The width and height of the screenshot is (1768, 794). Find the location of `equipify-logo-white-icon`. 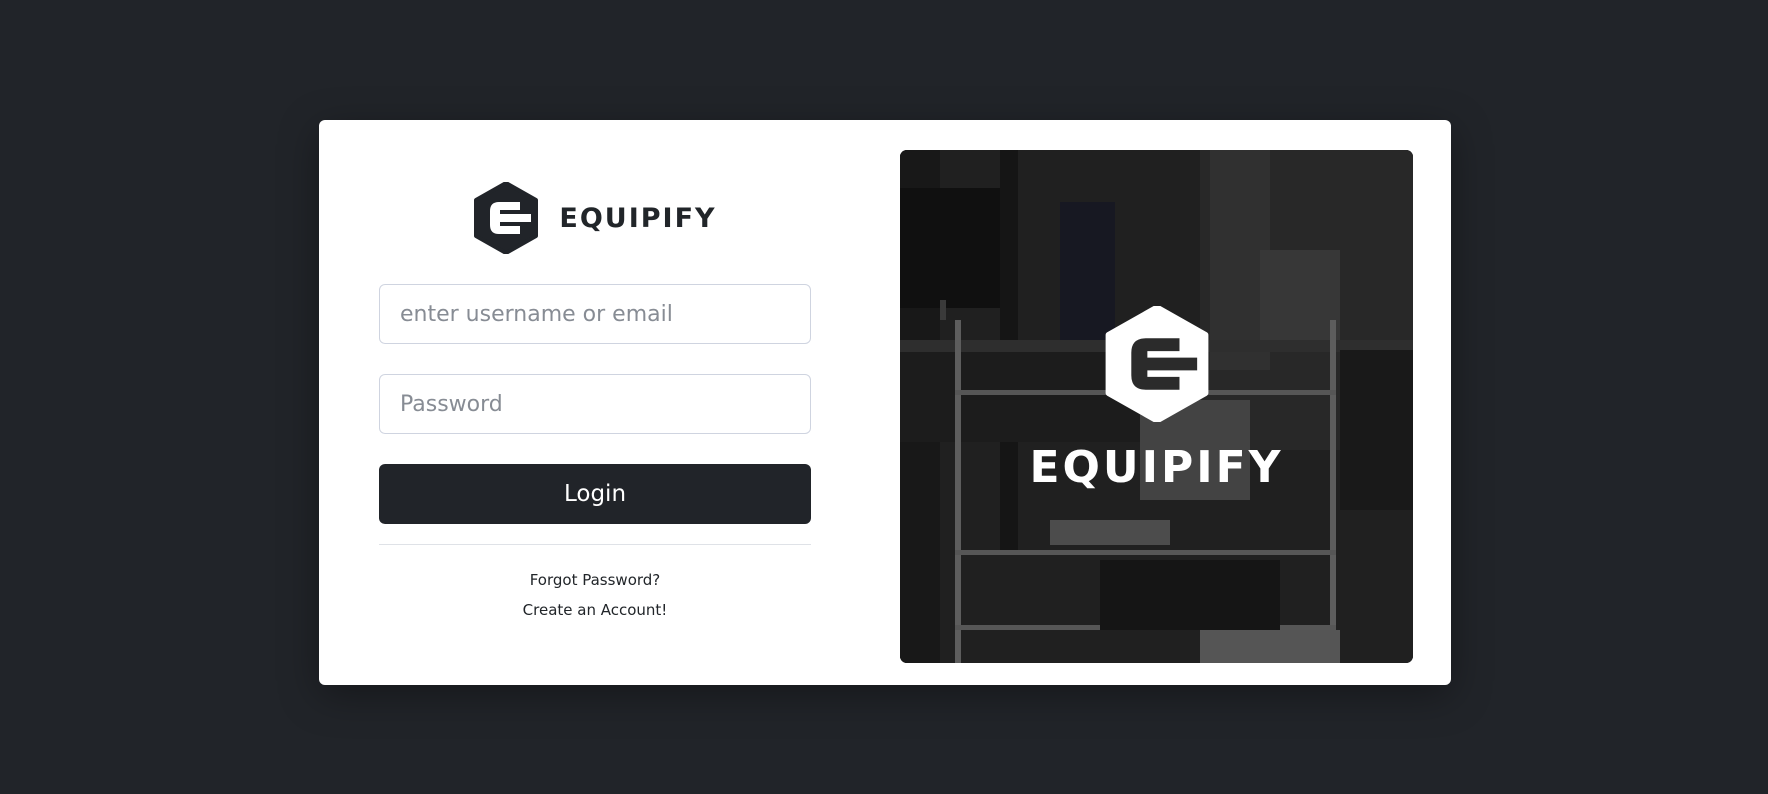

equipify-logo-white-icon is located at coordinates (1156, 364).